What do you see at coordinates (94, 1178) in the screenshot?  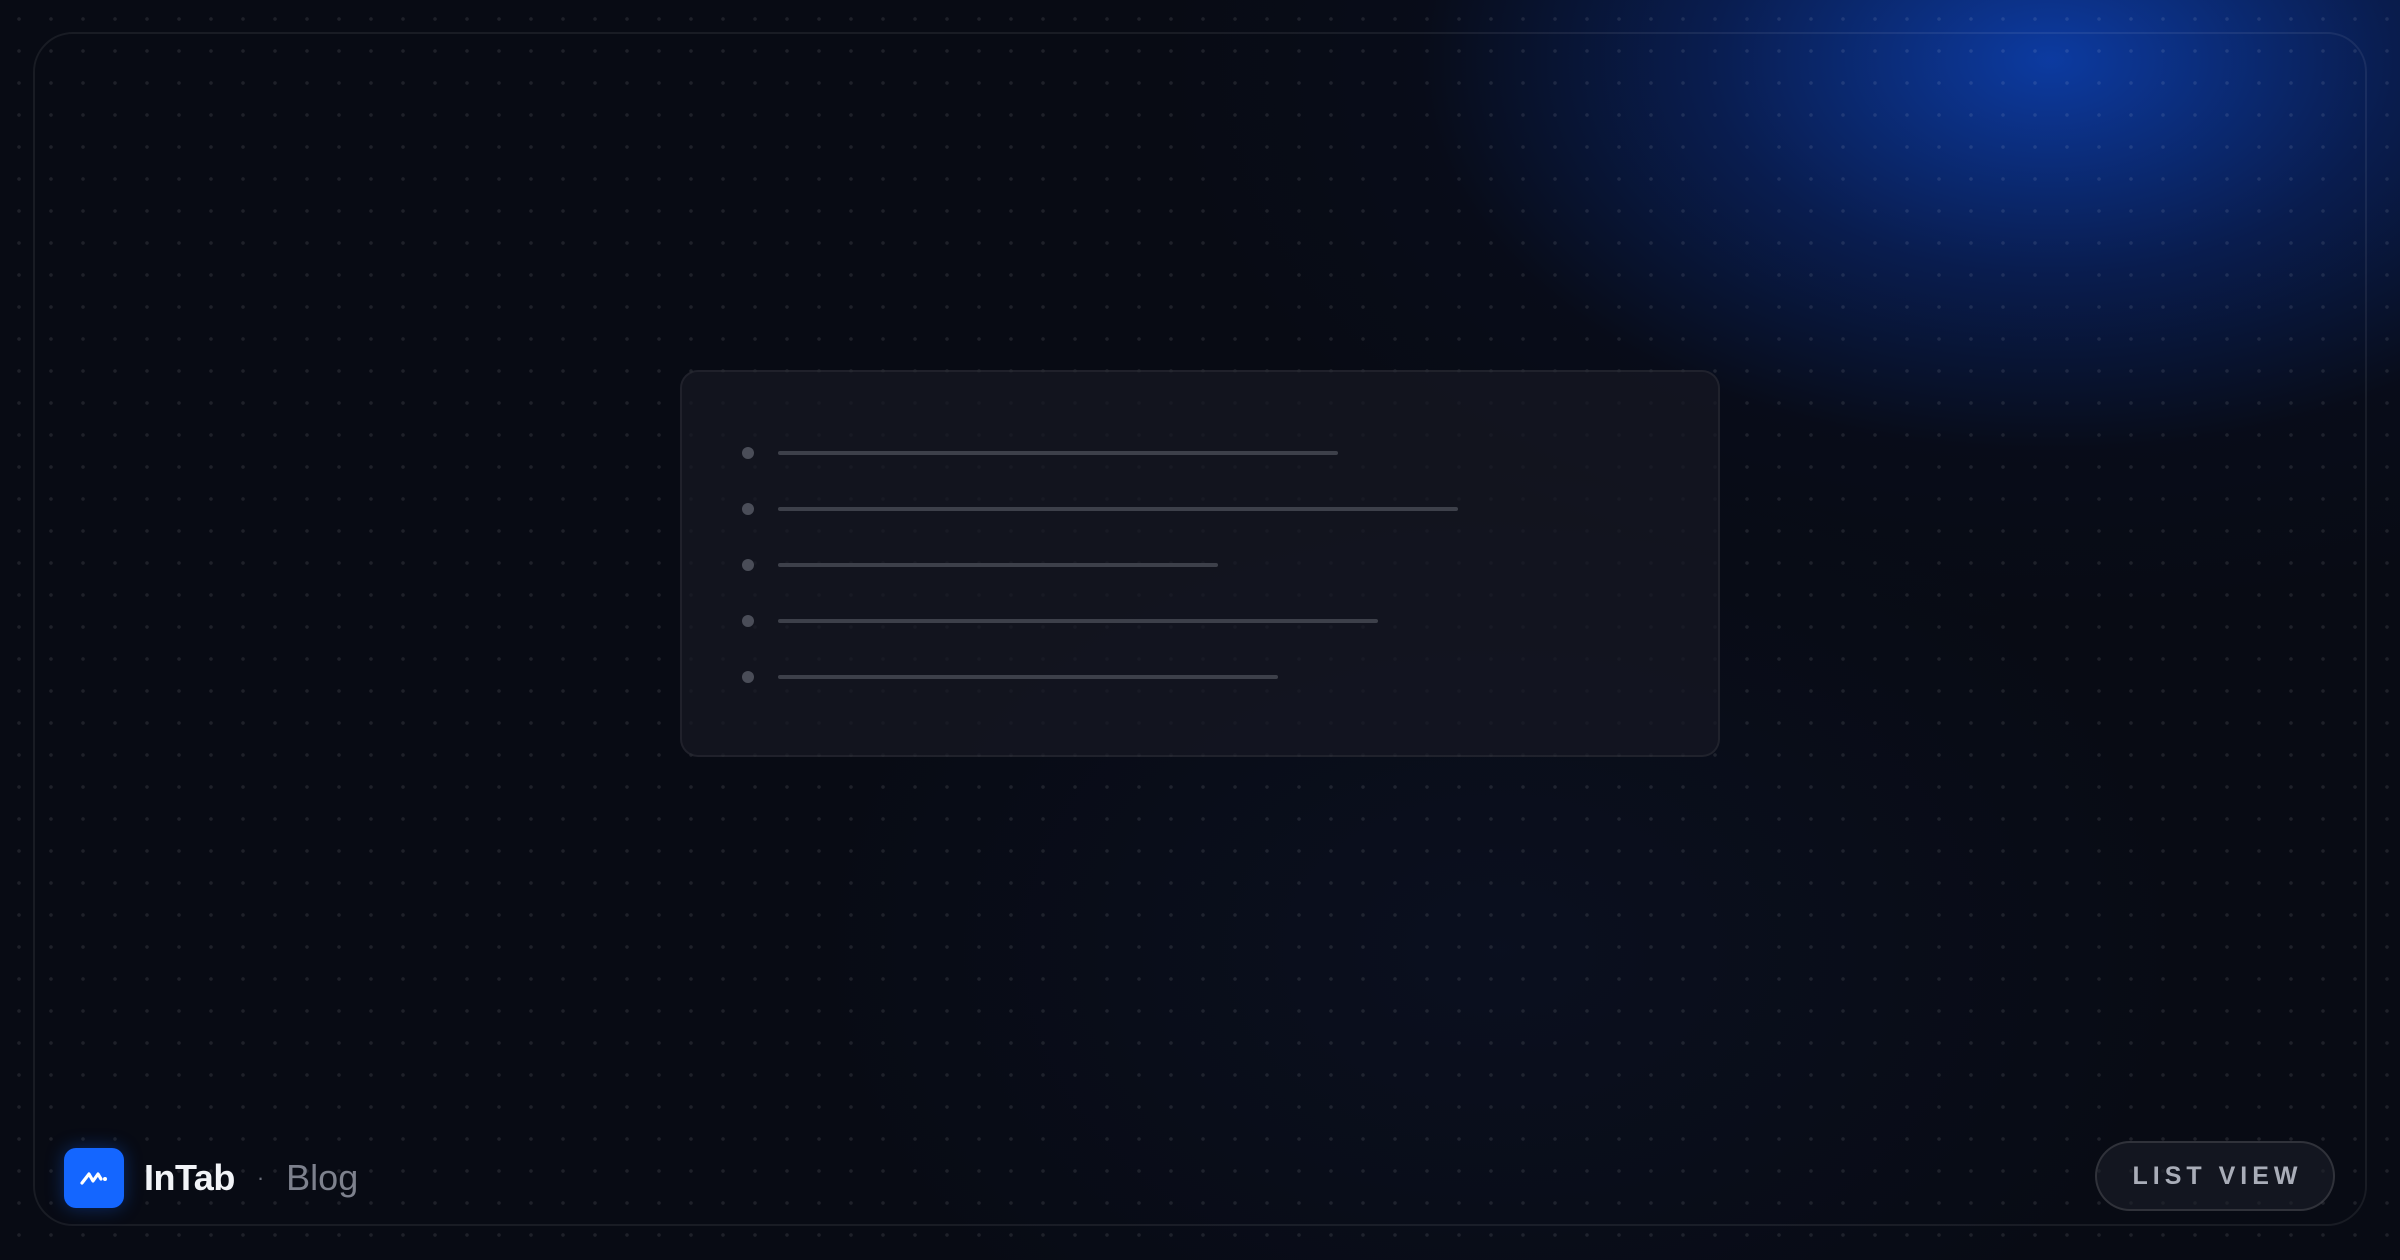 I see `wave-logo-icon` at bounding box center [94, 1178].